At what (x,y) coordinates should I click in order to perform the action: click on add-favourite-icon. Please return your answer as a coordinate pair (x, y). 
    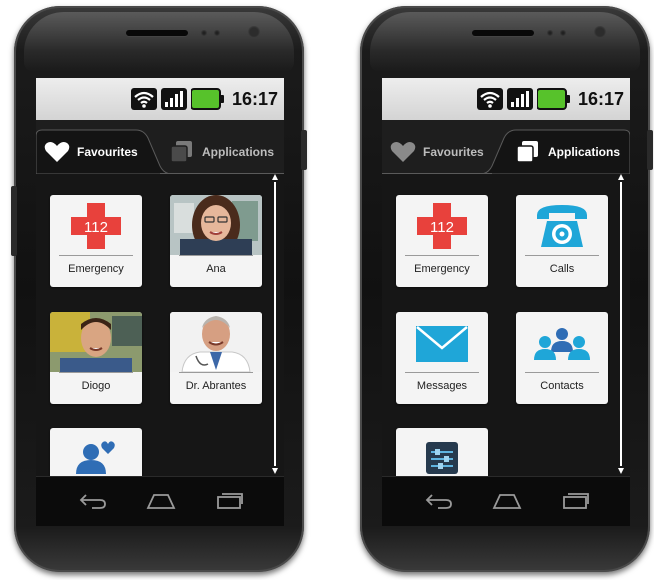
    Looking at the image, I should click on (95, 457).